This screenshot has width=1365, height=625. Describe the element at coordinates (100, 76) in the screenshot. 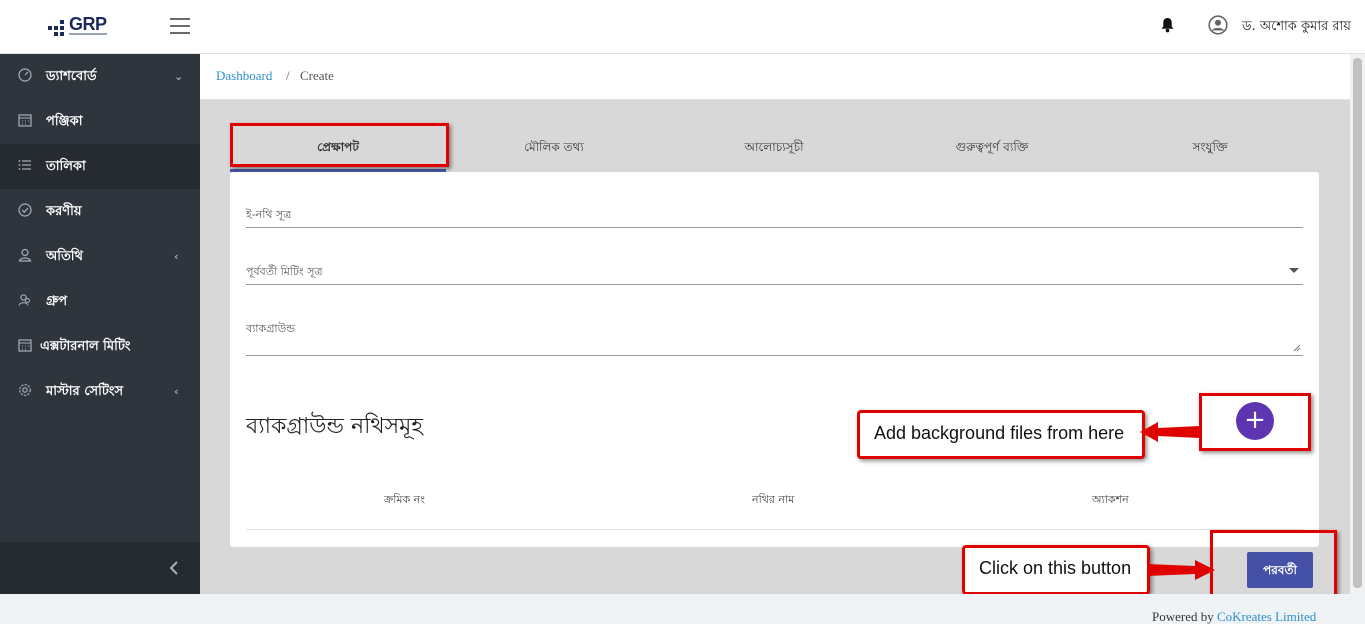

I see `sidebar-item-dashboard: ড্যাশবোর্ড ⌄` at that location.